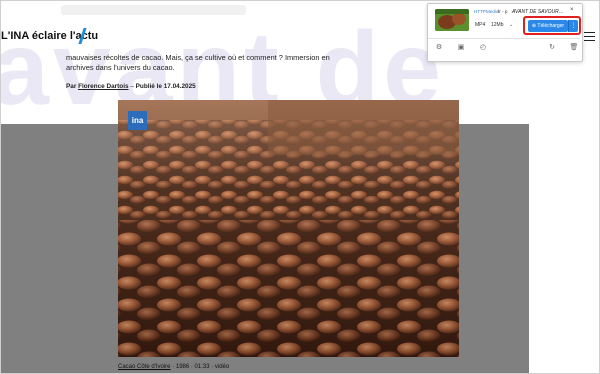 The height and width of the screenshot is (374, 600). I want to click on thumbnail-image, so click(452, 20).